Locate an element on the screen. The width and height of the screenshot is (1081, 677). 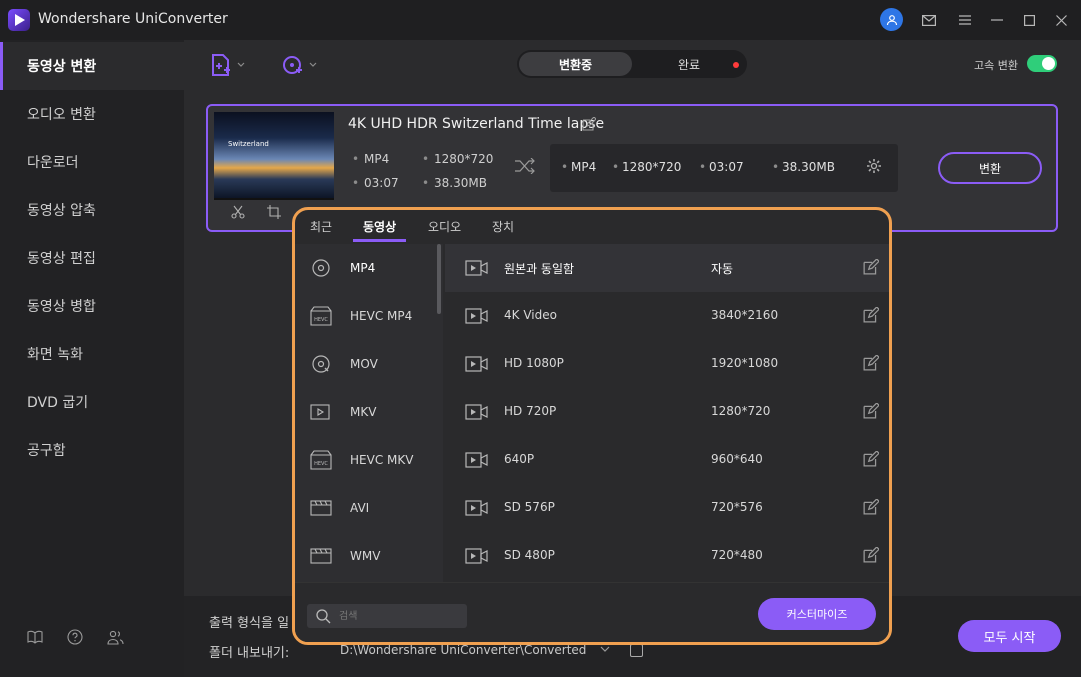
output-settings: MP4 1280*720 03:07 38.30MB is located at coordinates (724, 168).